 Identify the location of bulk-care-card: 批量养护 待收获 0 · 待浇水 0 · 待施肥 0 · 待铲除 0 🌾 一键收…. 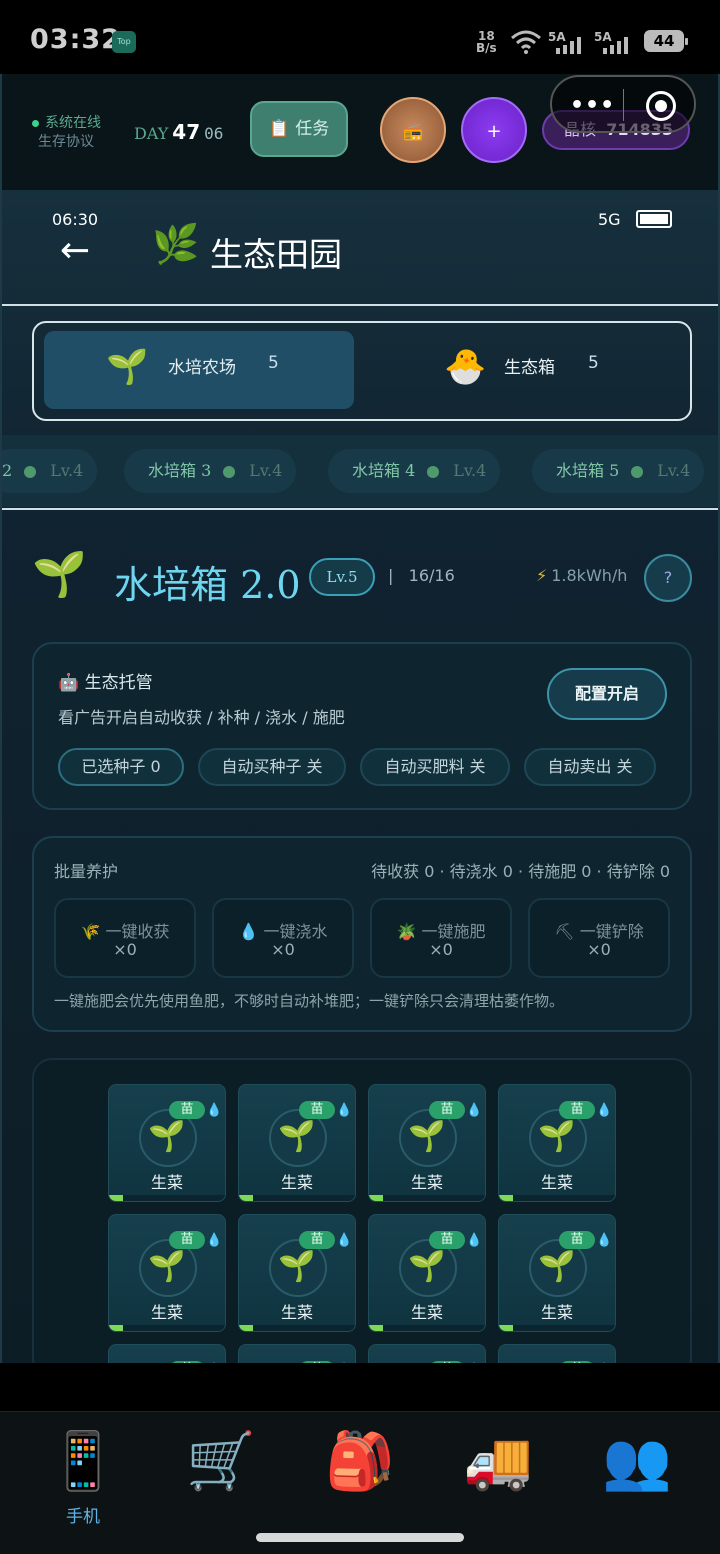
(362, 934).